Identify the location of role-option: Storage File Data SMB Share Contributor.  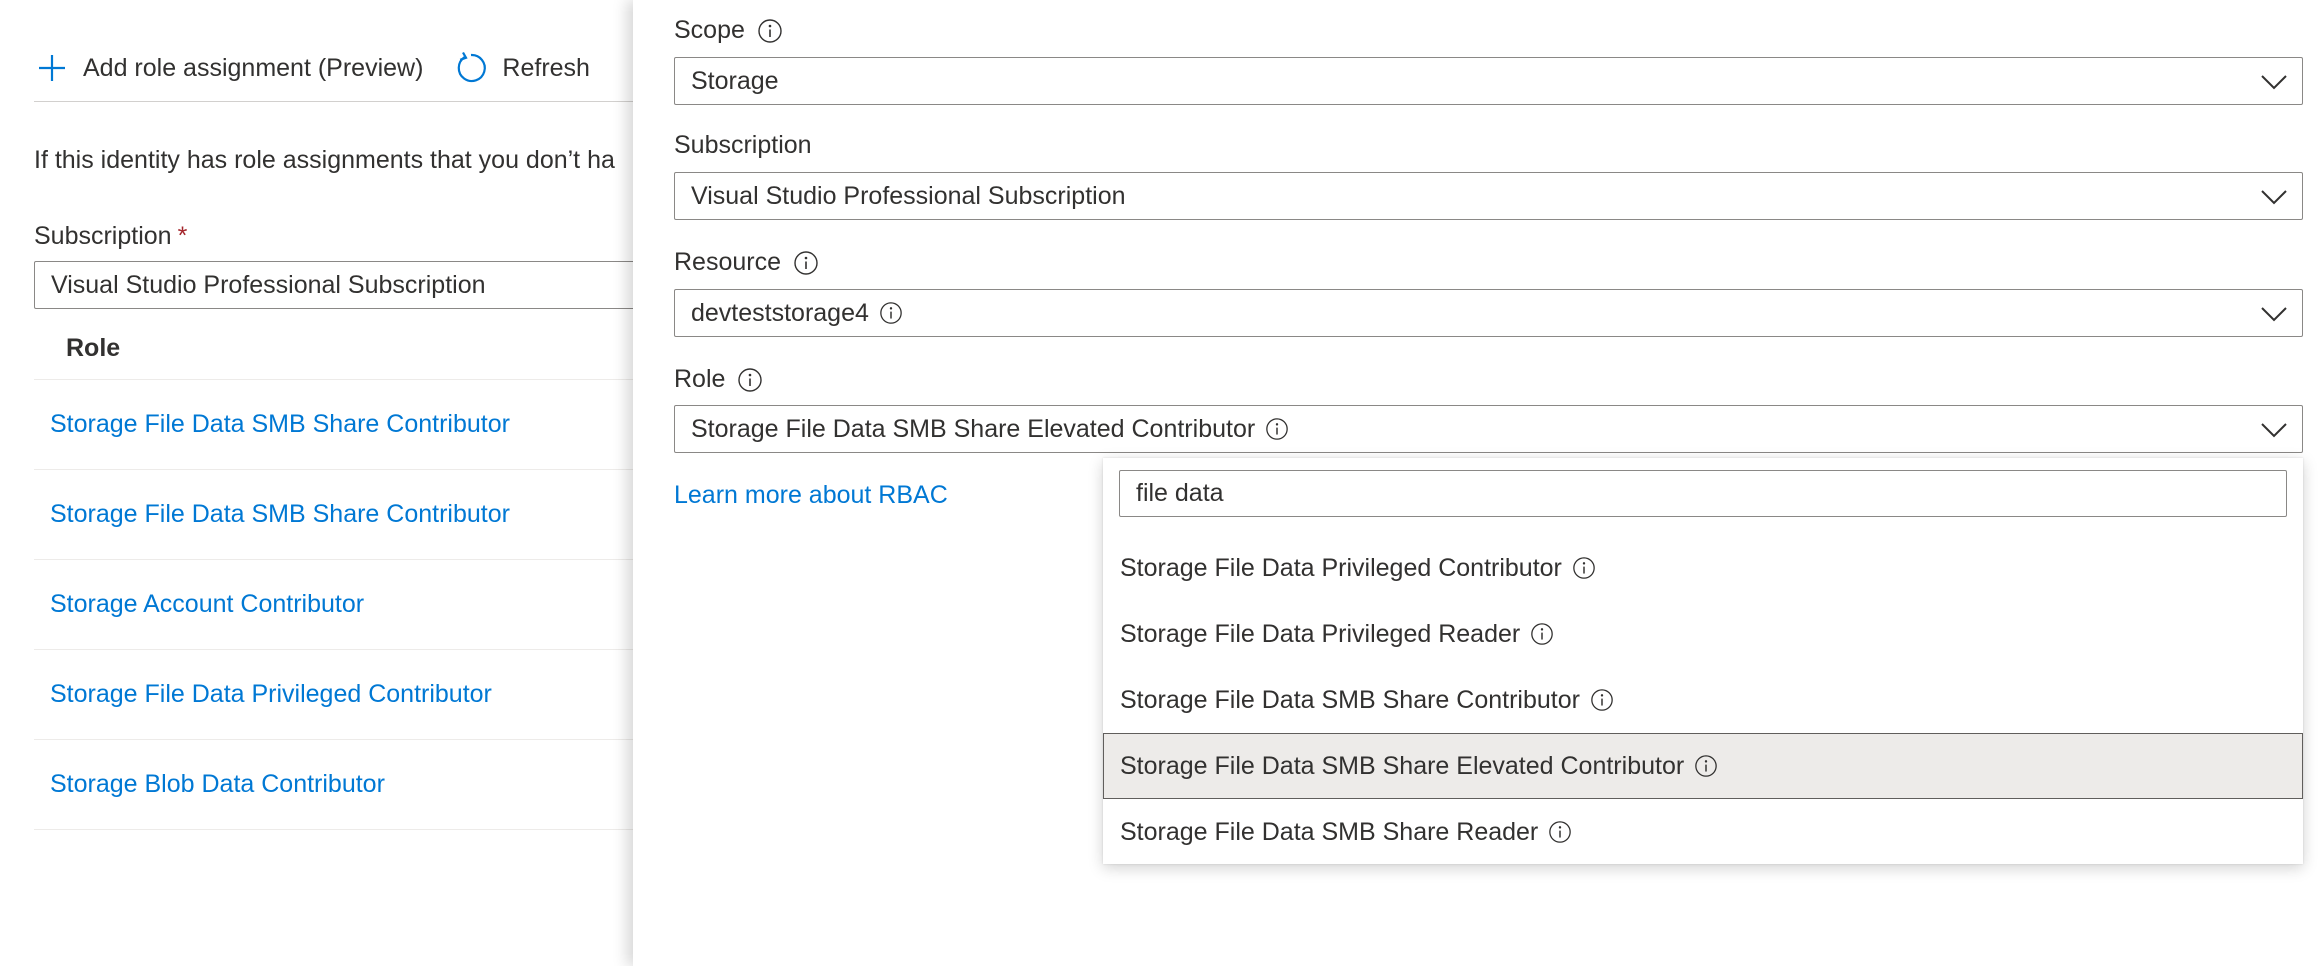
(1703, 700).